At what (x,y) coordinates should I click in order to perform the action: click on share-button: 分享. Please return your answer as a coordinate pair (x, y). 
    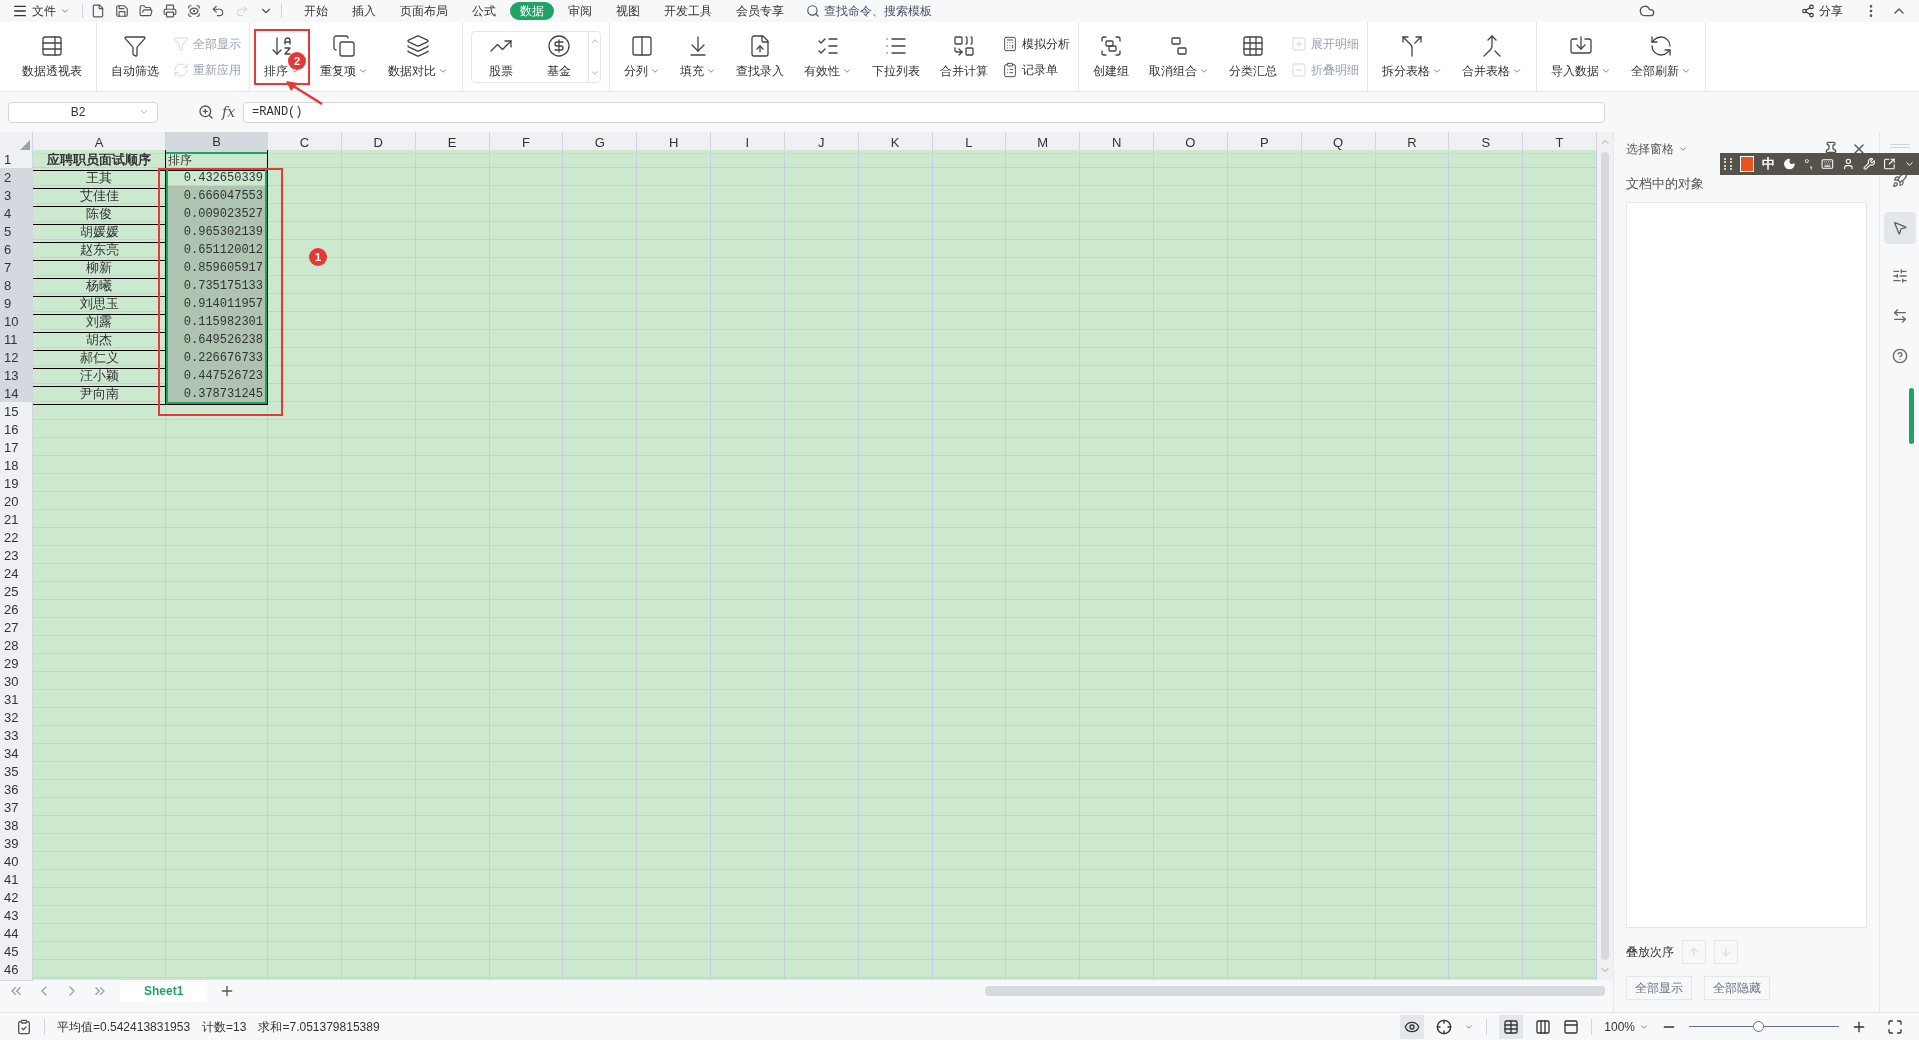
    Looking at the image, I should click on (1822, 11).